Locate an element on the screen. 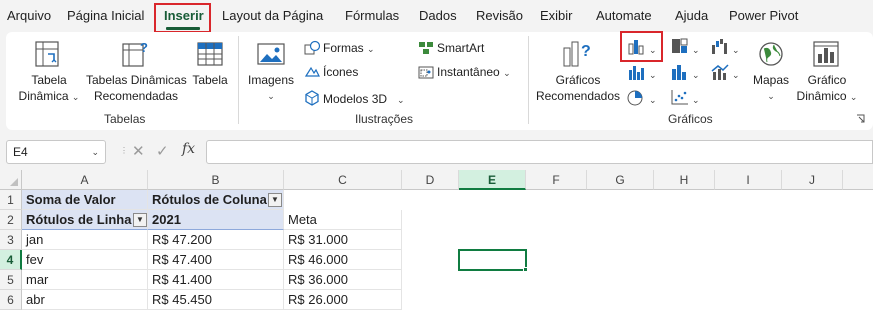 This screenshot has height=312, width=873. column-header-g: G is located at coordinates (620, 180).